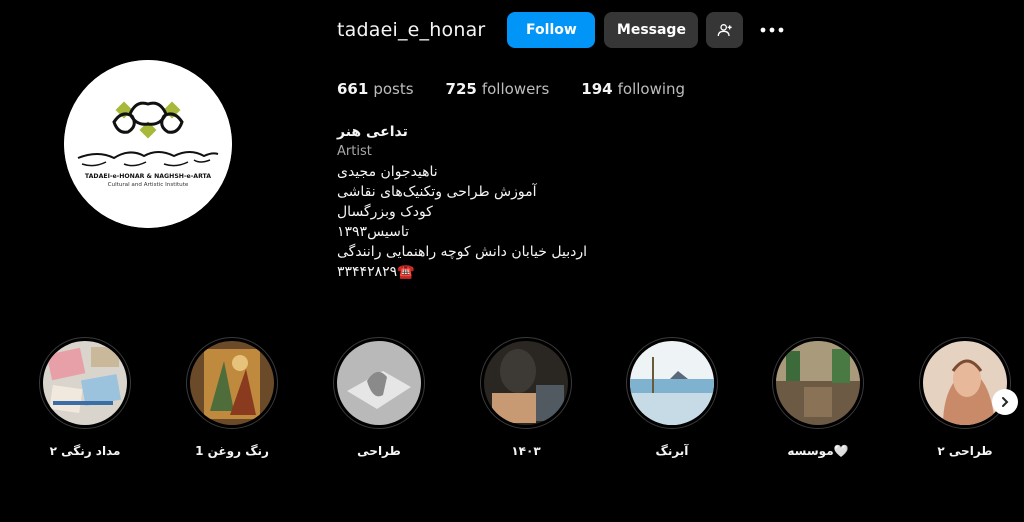  Describe the element at coordinates (965, 383) in the screenshot. I see `portrait-drawing-thumb` at that location.